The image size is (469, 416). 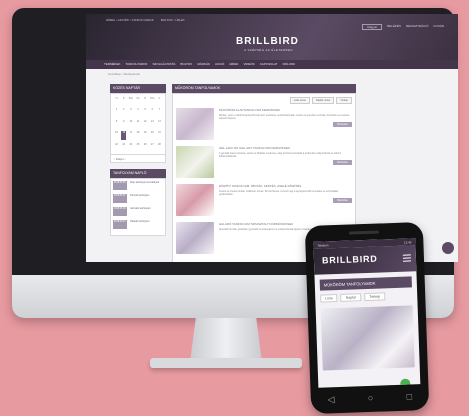 I want to click on monitor-stand, so click(x=226, y=340).